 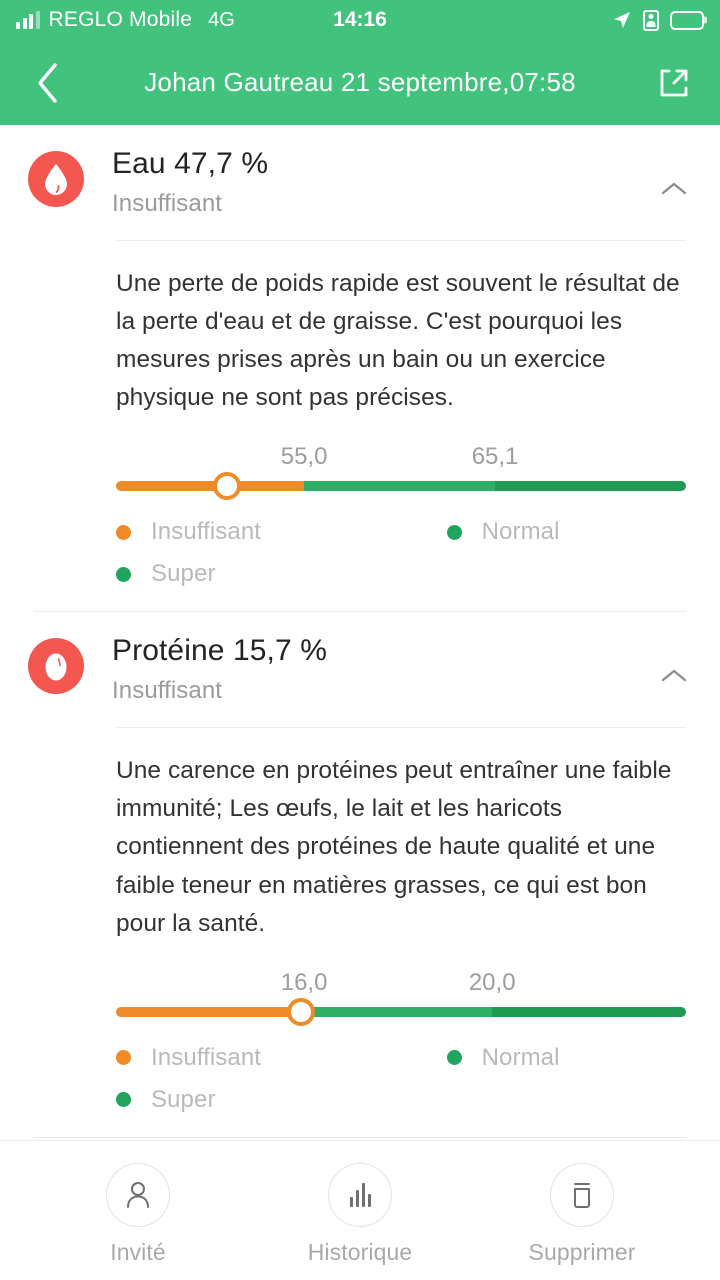 What do you see at coordinates (138, 1252) in the screenshot?
I see `bottom-action-label: Invité` at bounding box center [138, 1252].